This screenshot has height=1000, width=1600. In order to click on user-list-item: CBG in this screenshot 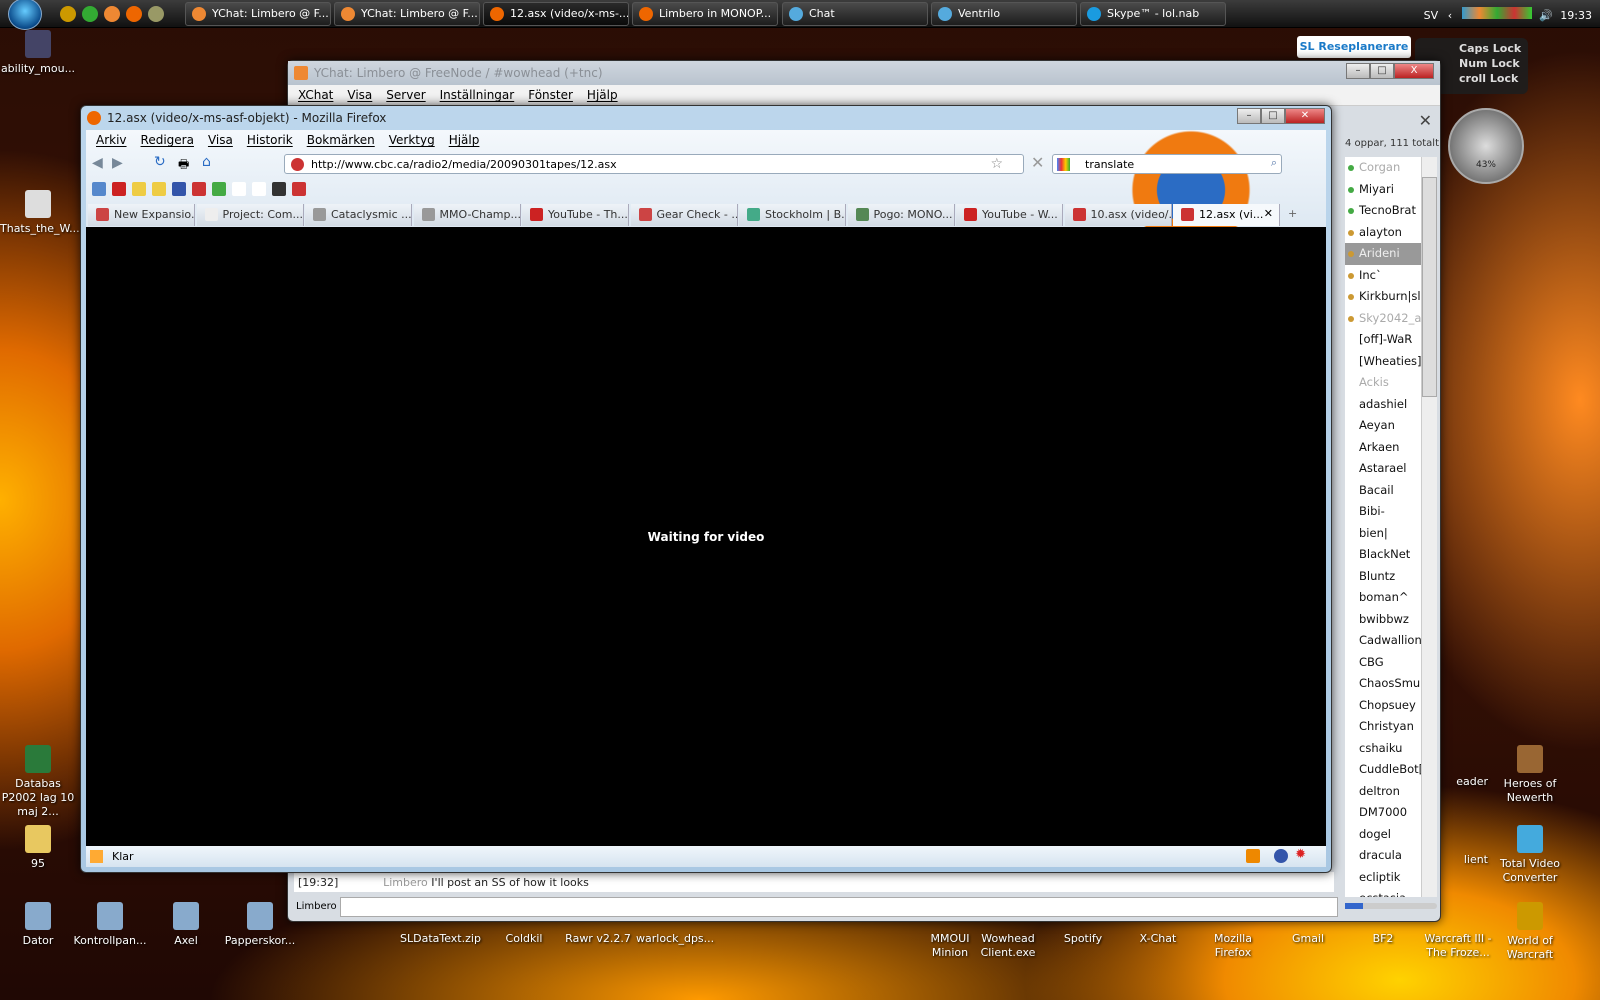, I will do `click(1383, 663)`.